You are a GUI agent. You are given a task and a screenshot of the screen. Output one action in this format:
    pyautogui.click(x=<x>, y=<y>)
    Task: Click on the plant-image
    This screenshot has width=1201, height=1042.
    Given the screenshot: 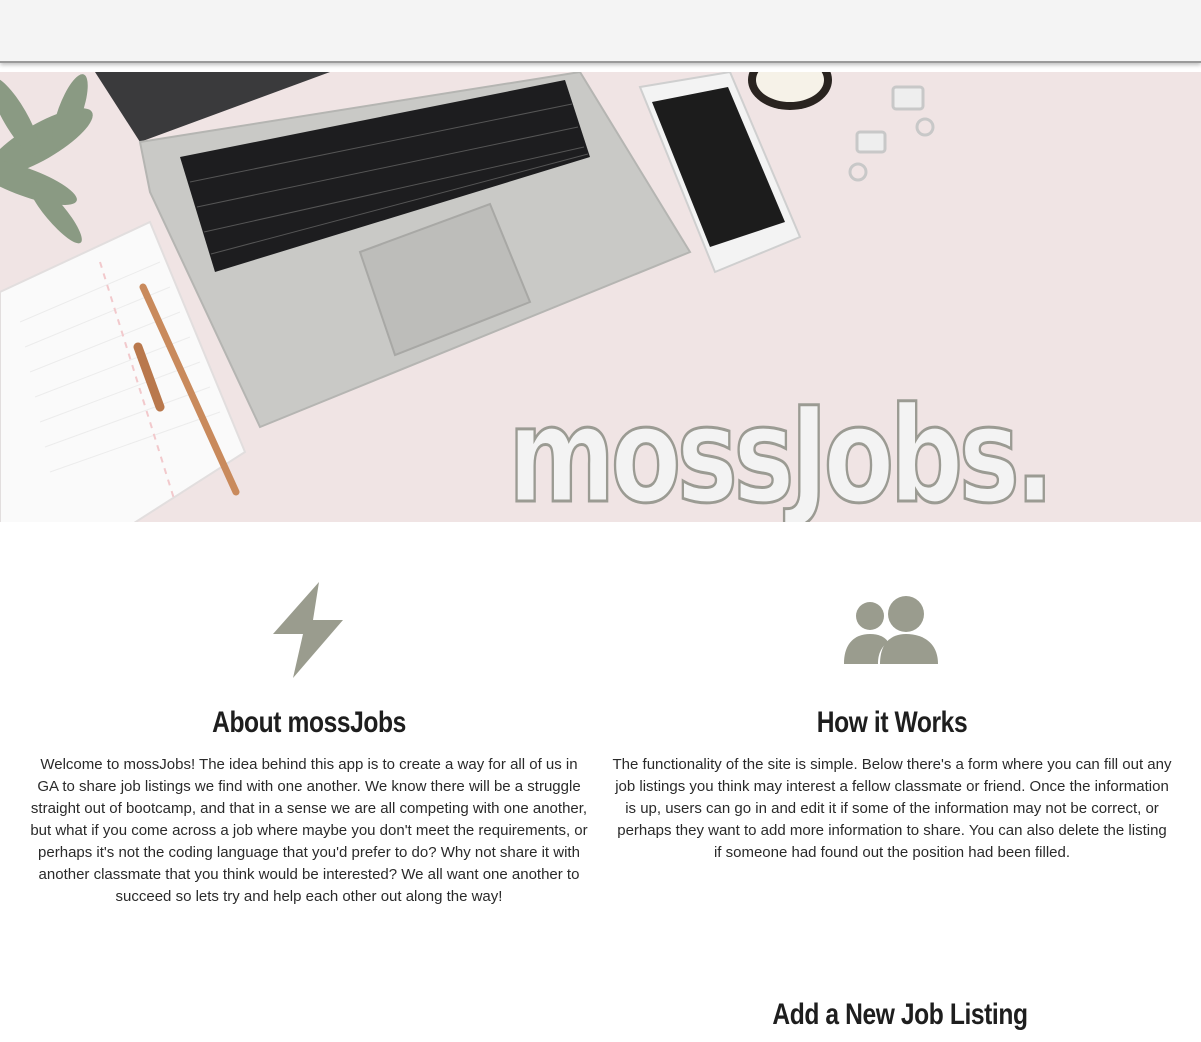 What is the action you would take?
    pyautogui.click(x=46, y=159)
    